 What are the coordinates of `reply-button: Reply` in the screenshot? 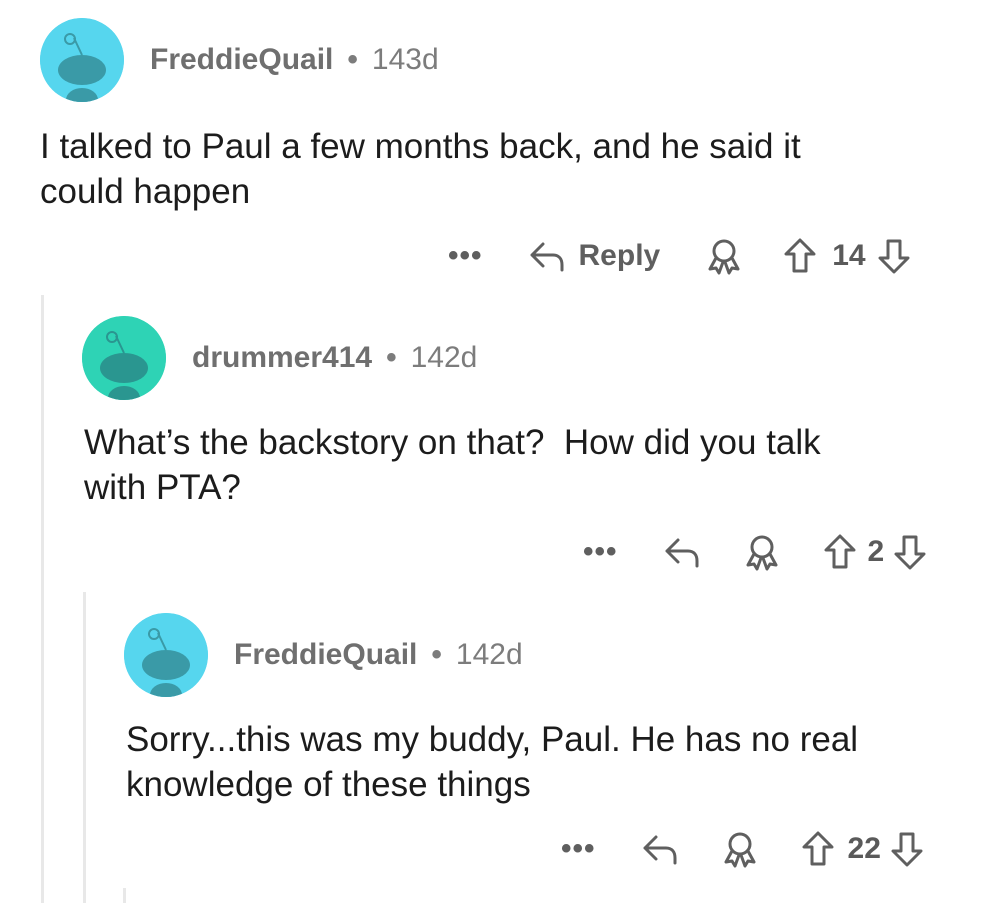 It's located at (594, 256).